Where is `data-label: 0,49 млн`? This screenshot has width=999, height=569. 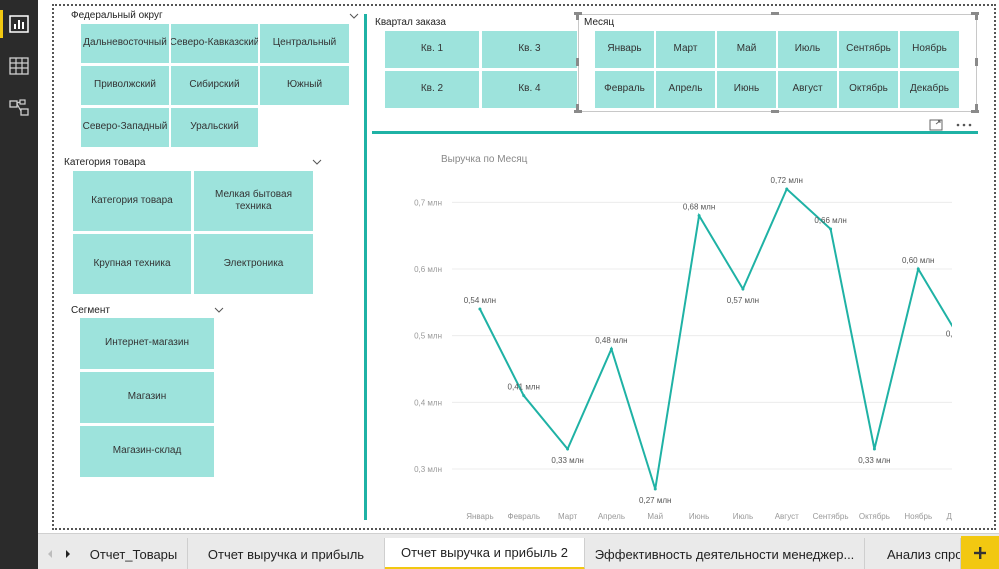
data-label: 0,49 млн is located at coordinates (949, 333).